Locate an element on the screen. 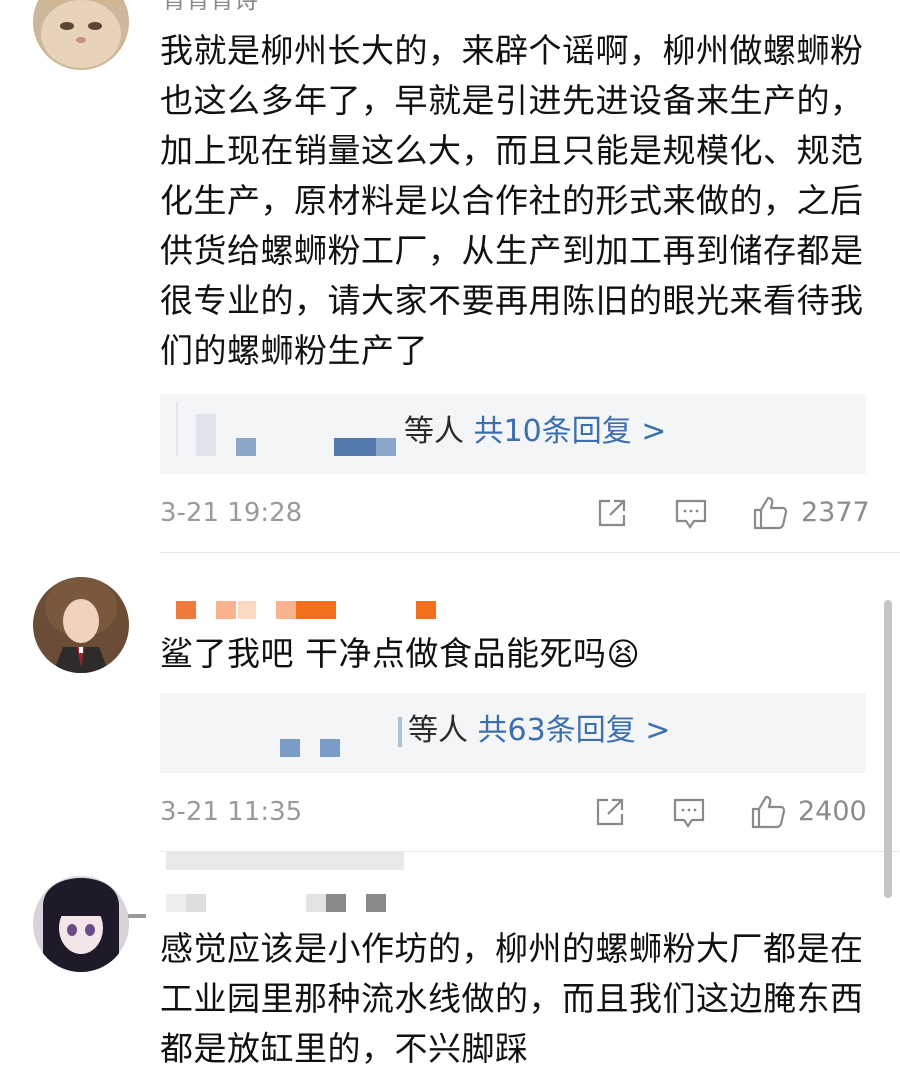  reply-summary: 等人 共63条回复 > is located at coordinates (539, 731).